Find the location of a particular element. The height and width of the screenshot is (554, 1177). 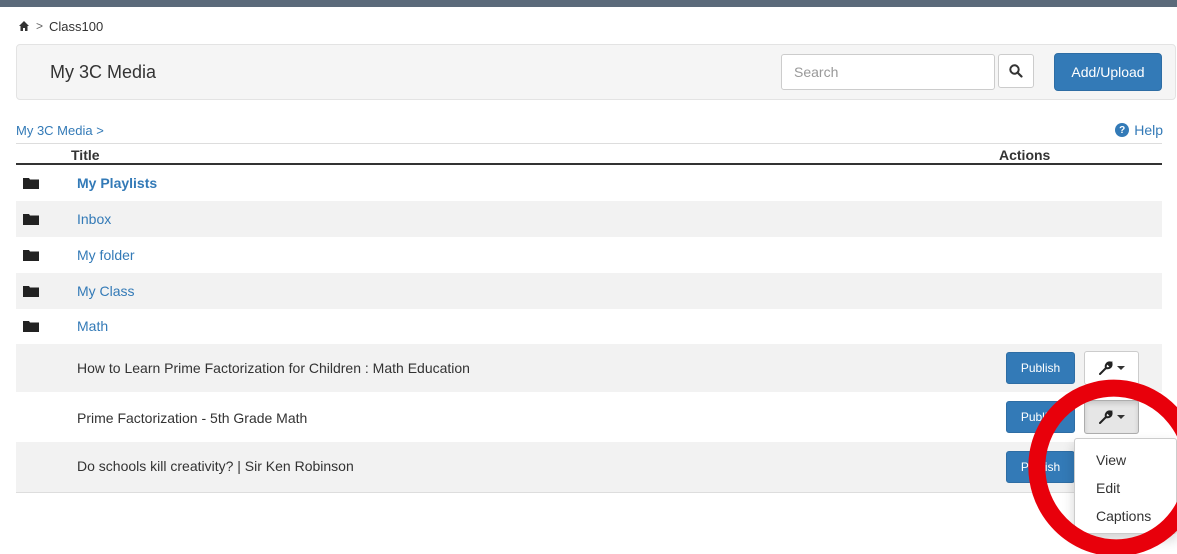

folder-link: My Playlists is located at coordinates (117, 183).